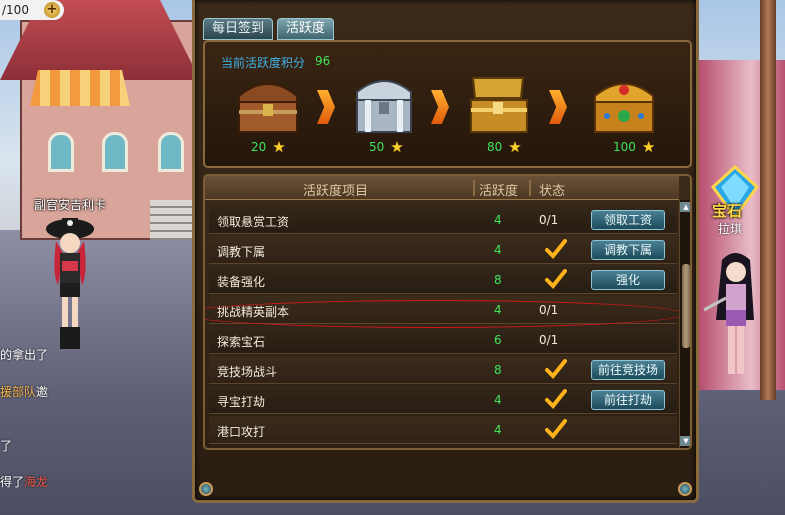 The image size is (785, 515). I want to click on scrollbar: ▲ ▼, so click(684, 324).